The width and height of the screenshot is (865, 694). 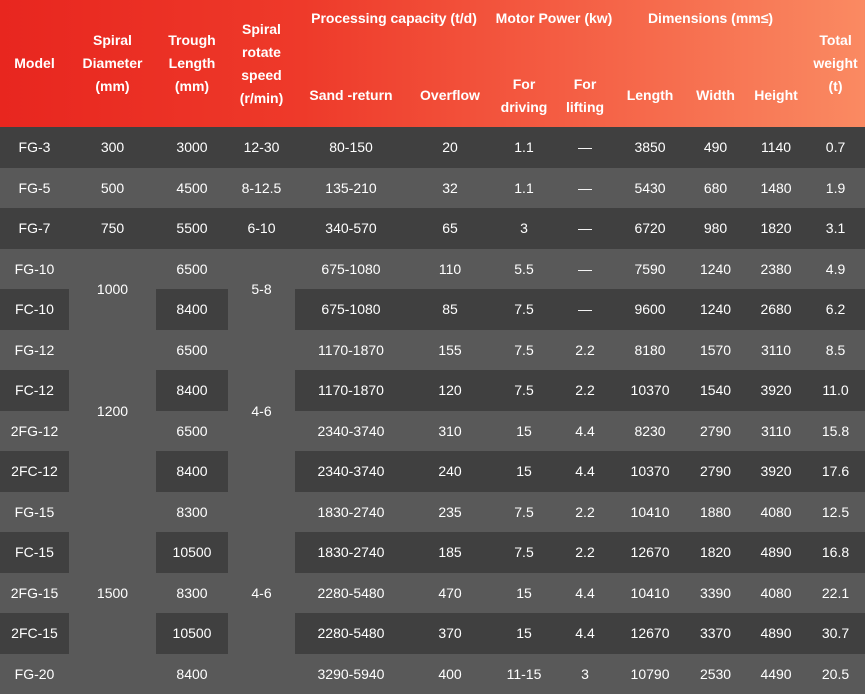 I want to click on header-processing-capacity-label: Processing capacity (t/d), so click(x=394, y=18).